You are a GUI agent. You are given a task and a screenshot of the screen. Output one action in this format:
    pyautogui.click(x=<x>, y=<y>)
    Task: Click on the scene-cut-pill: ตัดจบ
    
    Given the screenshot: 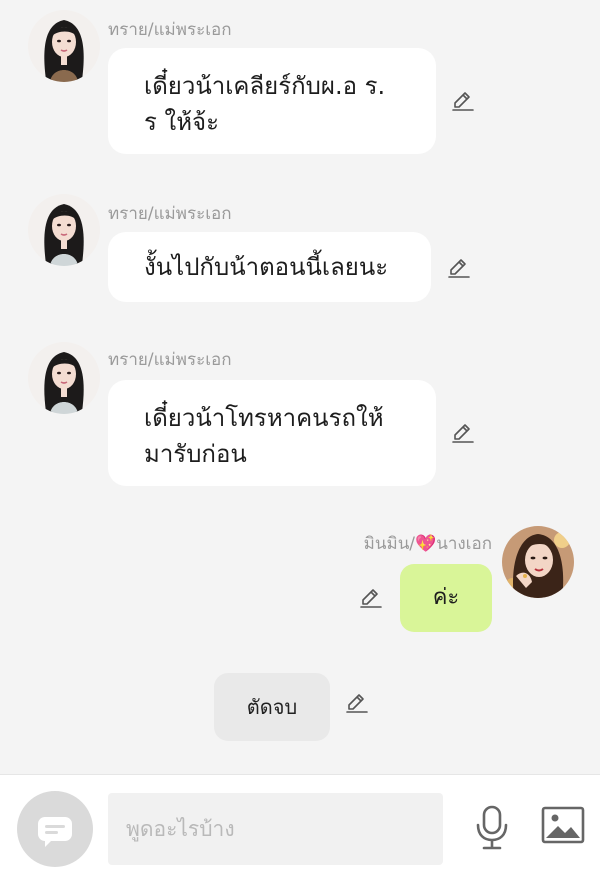 What is the action you would take?
    pyautogui.click(x=272, y=707)
    